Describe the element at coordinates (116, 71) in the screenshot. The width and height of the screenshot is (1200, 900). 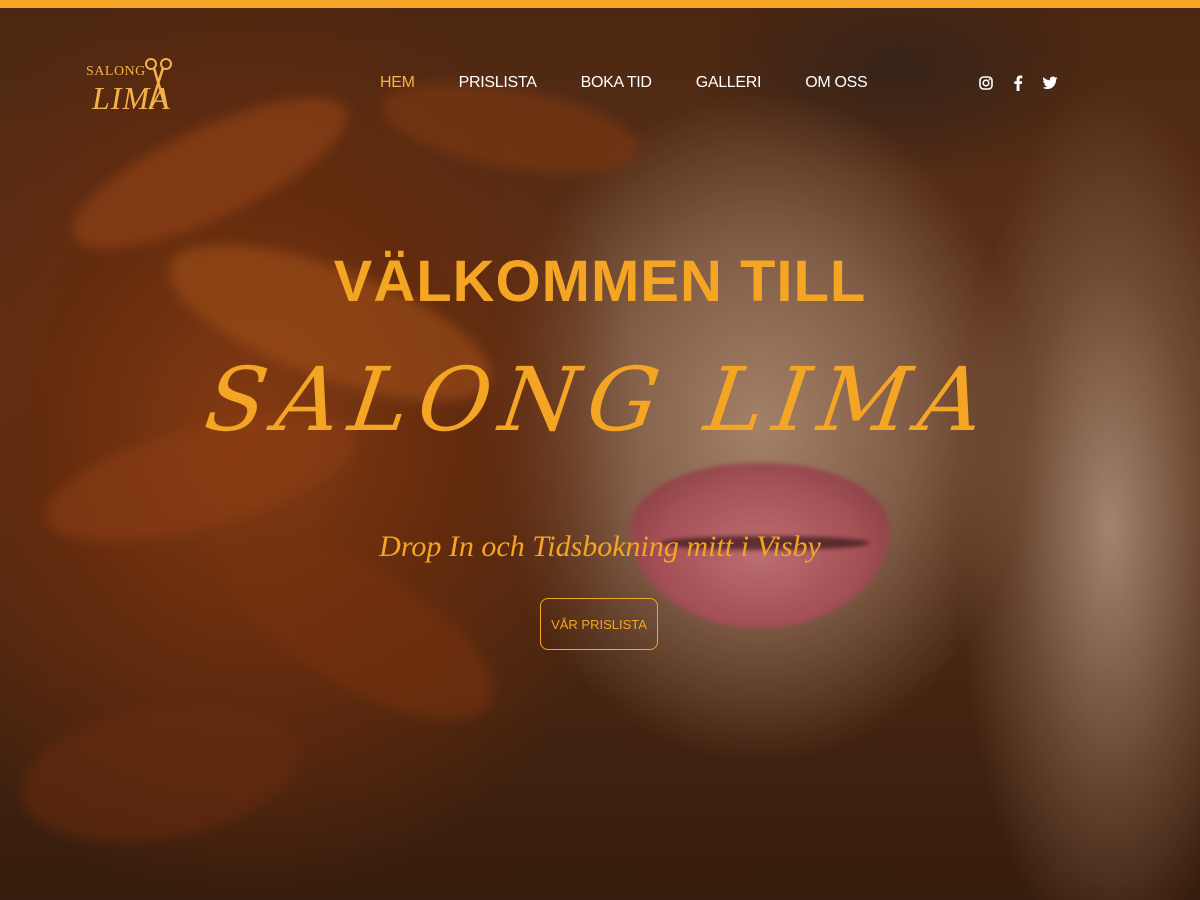
I see `logo-top-text: SALONG` at that location.